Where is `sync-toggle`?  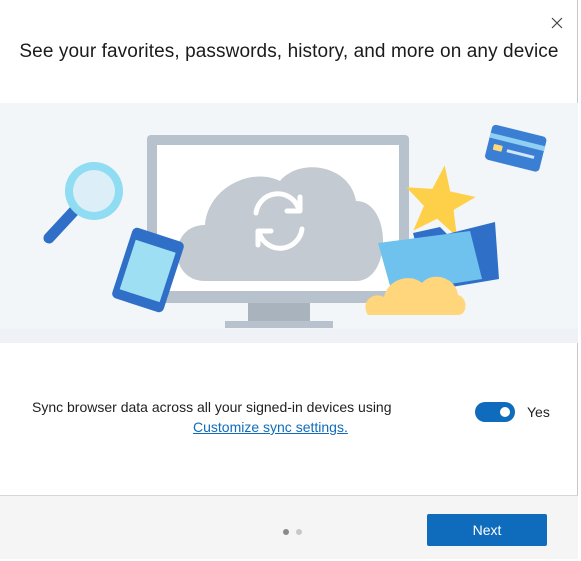 sync-toggle is located at coordinates (495, 412).